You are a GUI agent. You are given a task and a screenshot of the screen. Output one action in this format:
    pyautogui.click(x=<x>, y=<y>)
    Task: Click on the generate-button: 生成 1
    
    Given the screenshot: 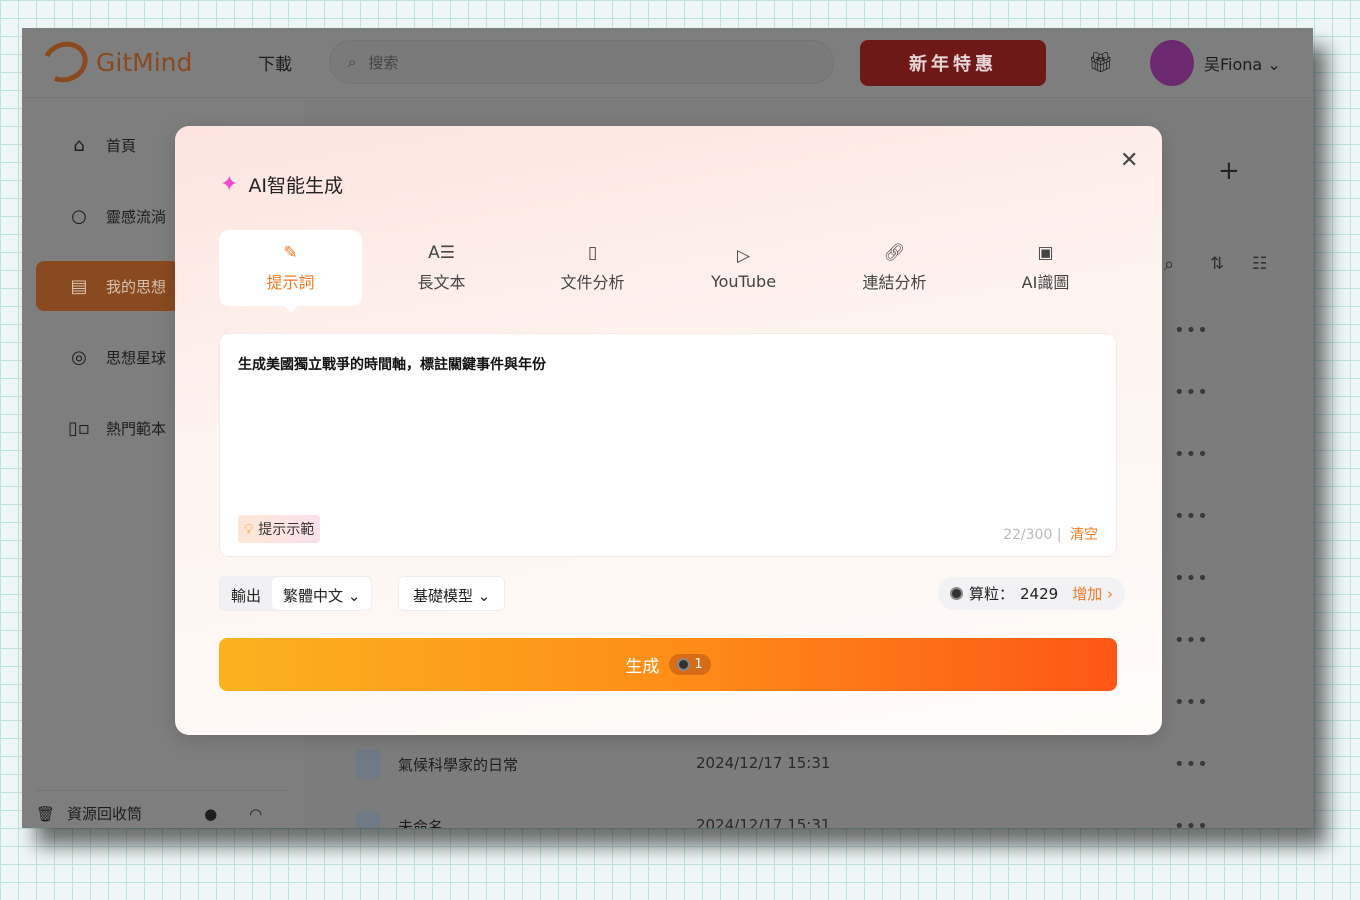 What is the action you would take?
    pyautogui.click(x=668, y=664)
    